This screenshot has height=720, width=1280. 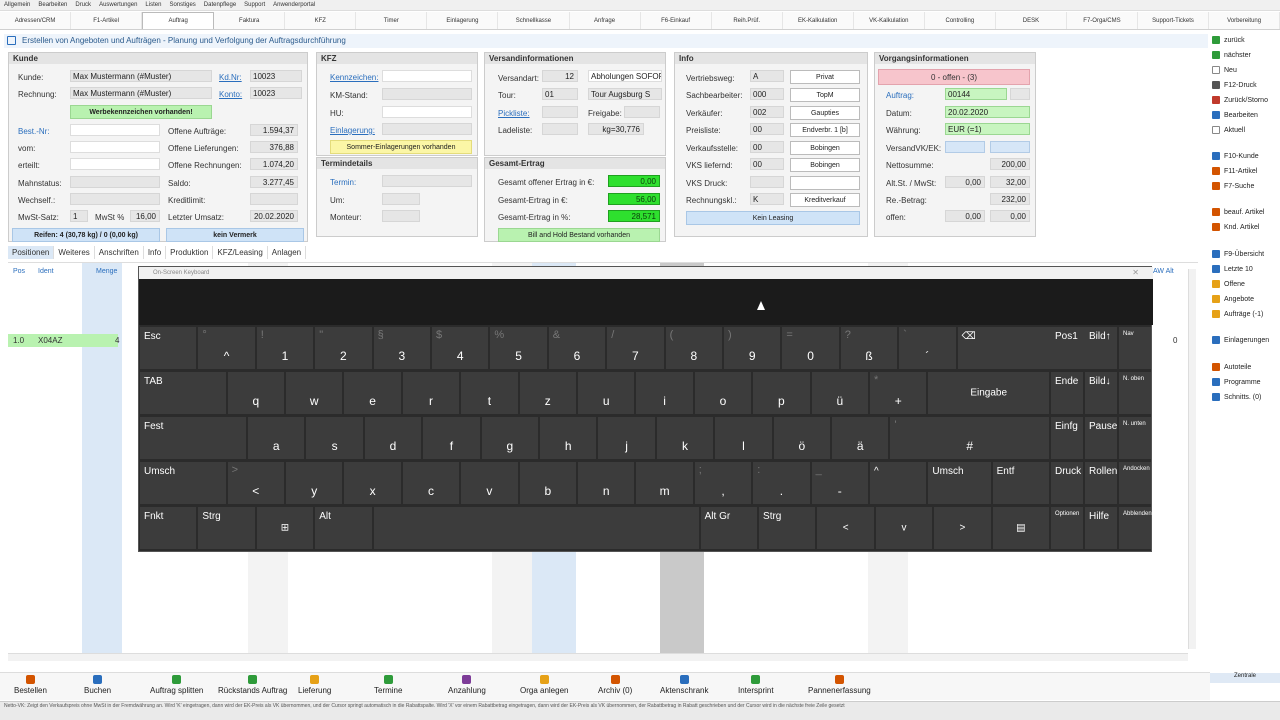 I want to click on osk-key: q, so click(x=255, y=393).